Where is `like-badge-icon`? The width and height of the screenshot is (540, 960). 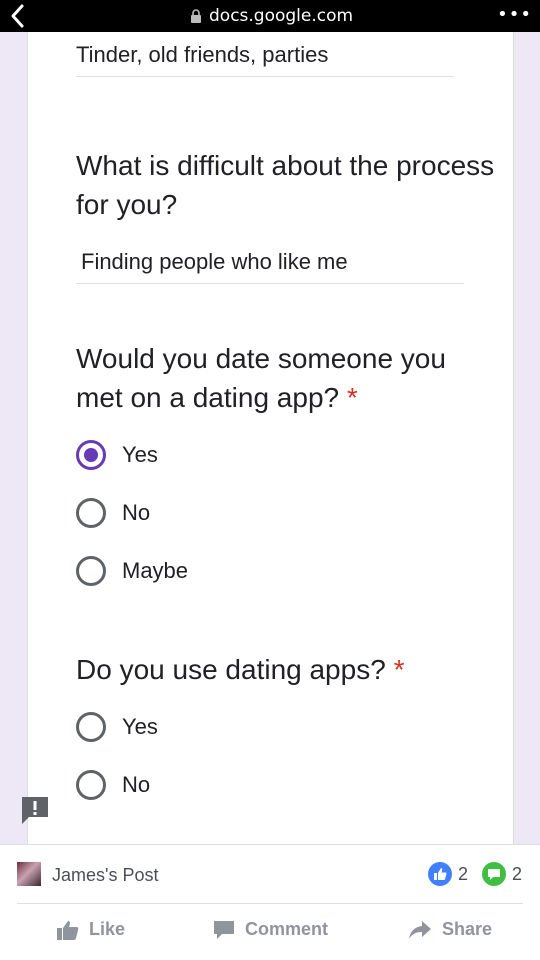 like-badge-icon is located at coordinates (439, 874).